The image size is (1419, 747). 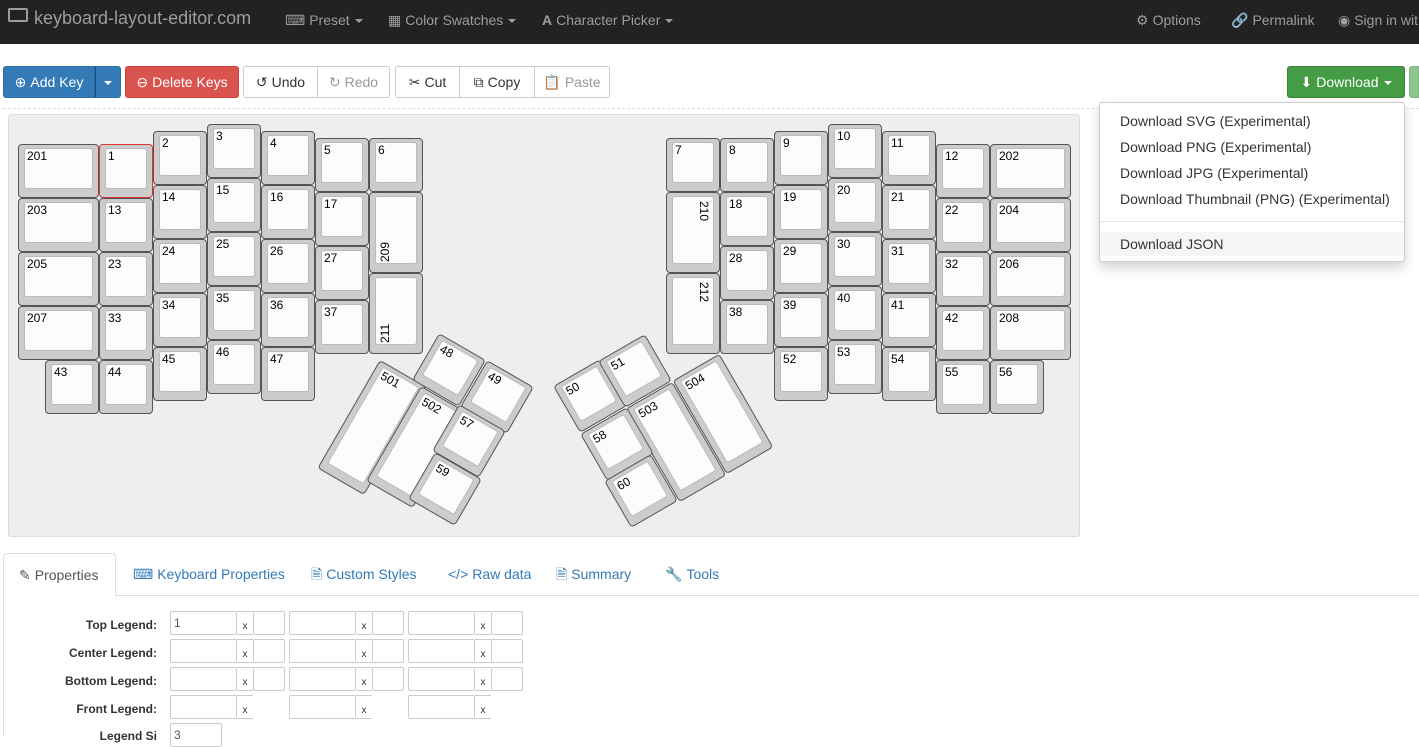 What do you see at coordinates (1030, 171) in the screenshot?
I see `key: 202` at bounding box center [1030, 171].